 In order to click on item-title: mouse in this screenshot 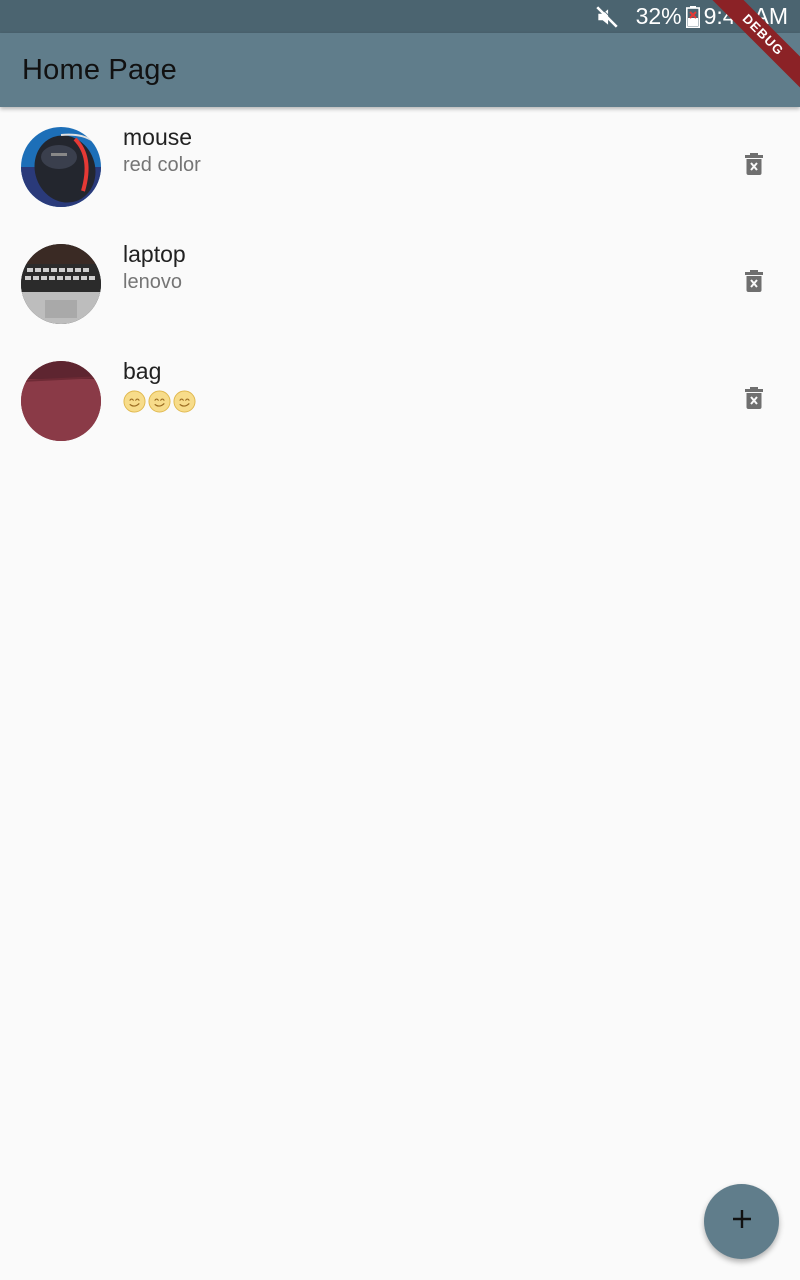, I will do `click(158, 137)`.